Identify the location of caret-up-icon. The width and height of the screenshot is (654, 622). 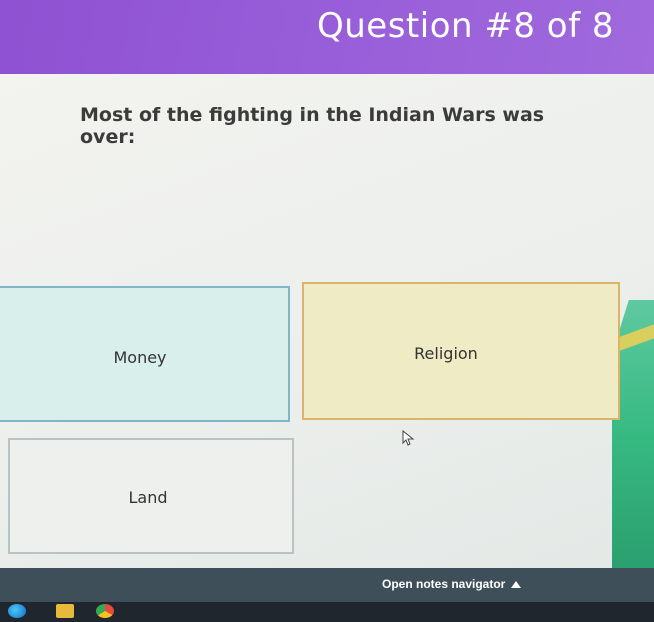
(516, 584).